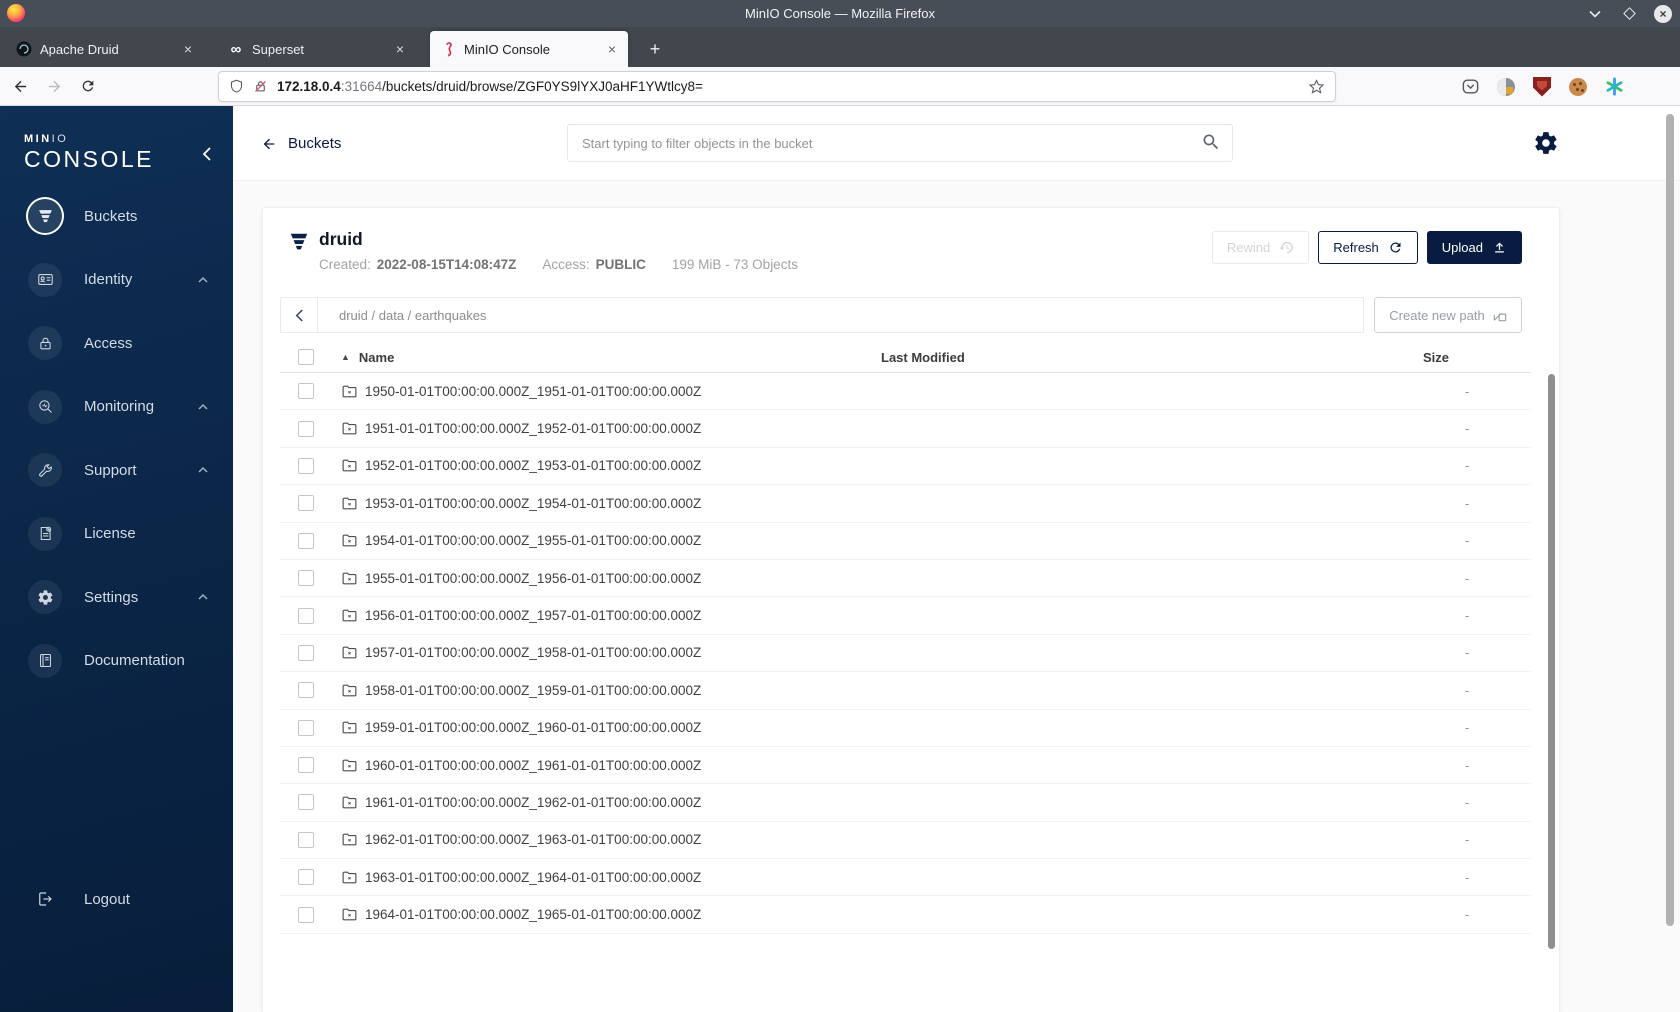 The image size is (1680, 1012). I want to click on sidebar-collapse-icon, so click(207, 154).